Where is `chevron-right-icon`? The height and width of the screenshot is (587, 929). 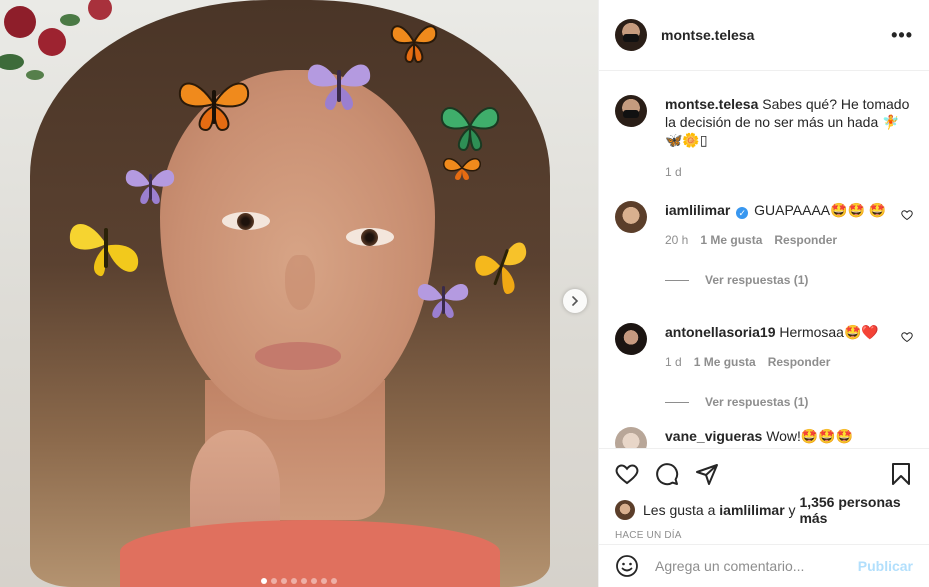
chevron-right-icon is located at coordinates (575, 301).